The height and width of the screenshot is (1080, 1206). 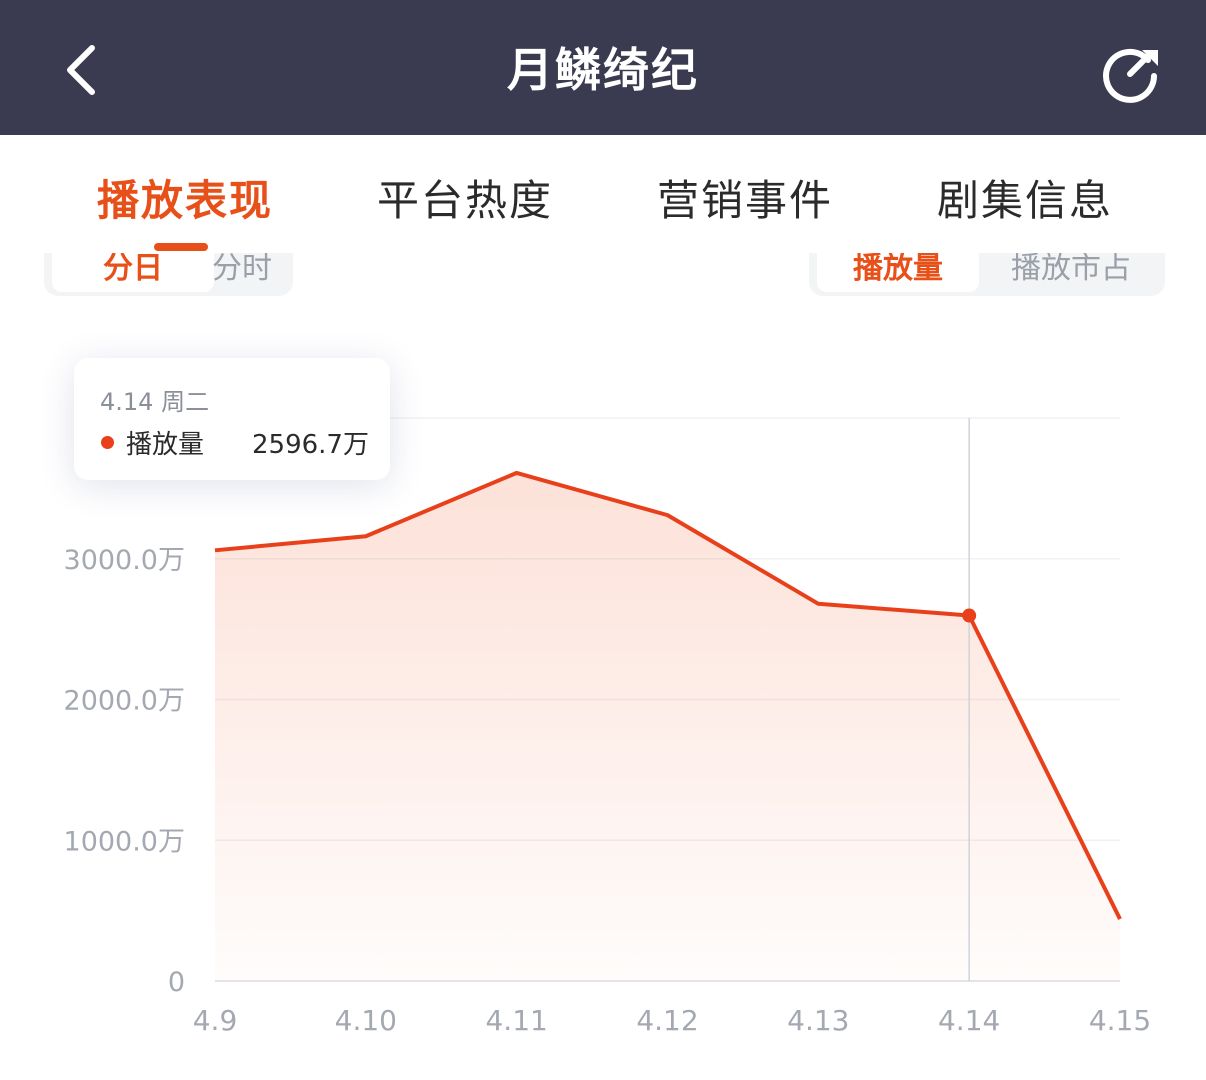 What do you see at coordinates (185, 201) in the screenshot?
I see `tab-playback: 播放表现` at bounding box center [185, 201].